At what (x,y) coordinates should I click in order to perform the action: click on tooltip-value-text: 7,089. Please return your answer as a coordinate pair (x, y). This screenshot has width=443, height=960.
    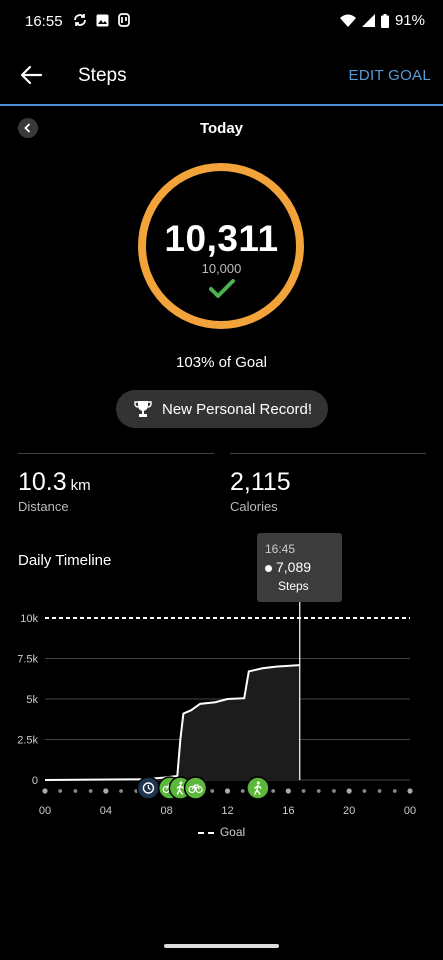
    Looking at the image, I should click on (294, 567).